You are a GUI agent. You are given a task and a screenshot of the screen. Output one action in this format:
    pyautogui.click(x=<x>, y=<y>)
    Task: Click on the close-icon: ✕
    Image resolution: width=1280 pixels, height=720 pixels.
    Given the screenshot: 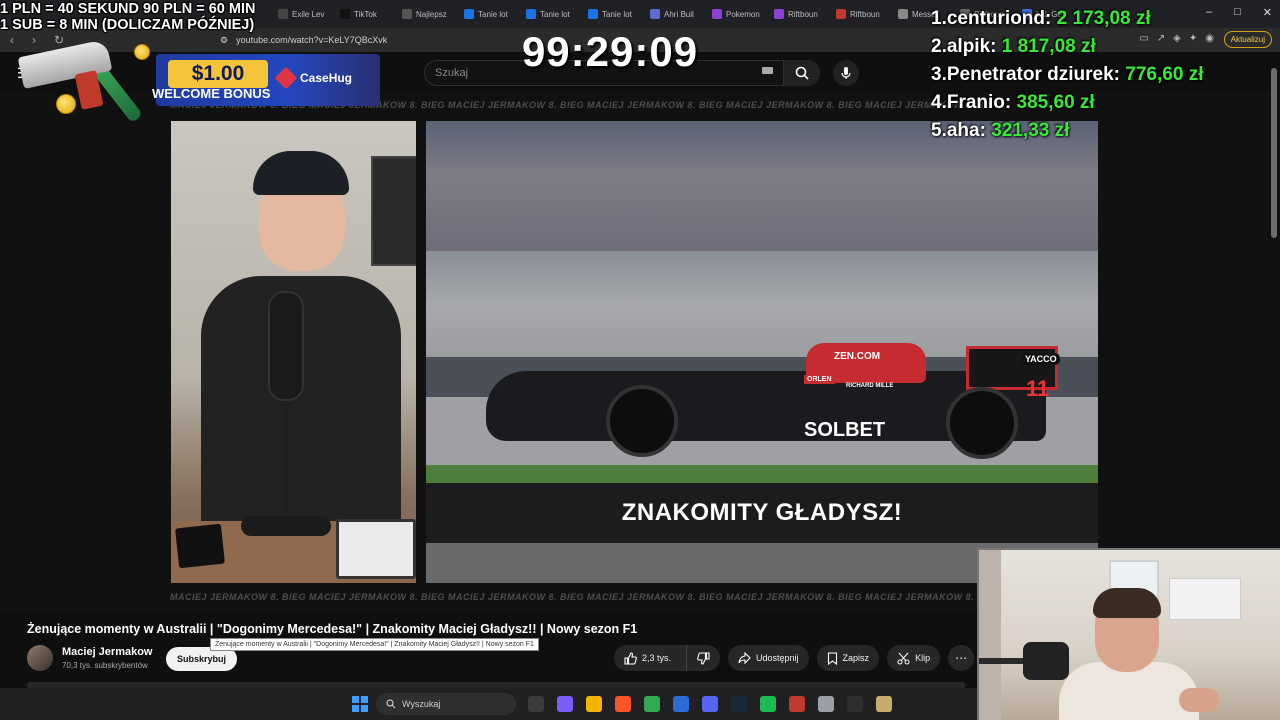 What is the action you would take?
    pyautogui.click(x=1267, y=12)
    